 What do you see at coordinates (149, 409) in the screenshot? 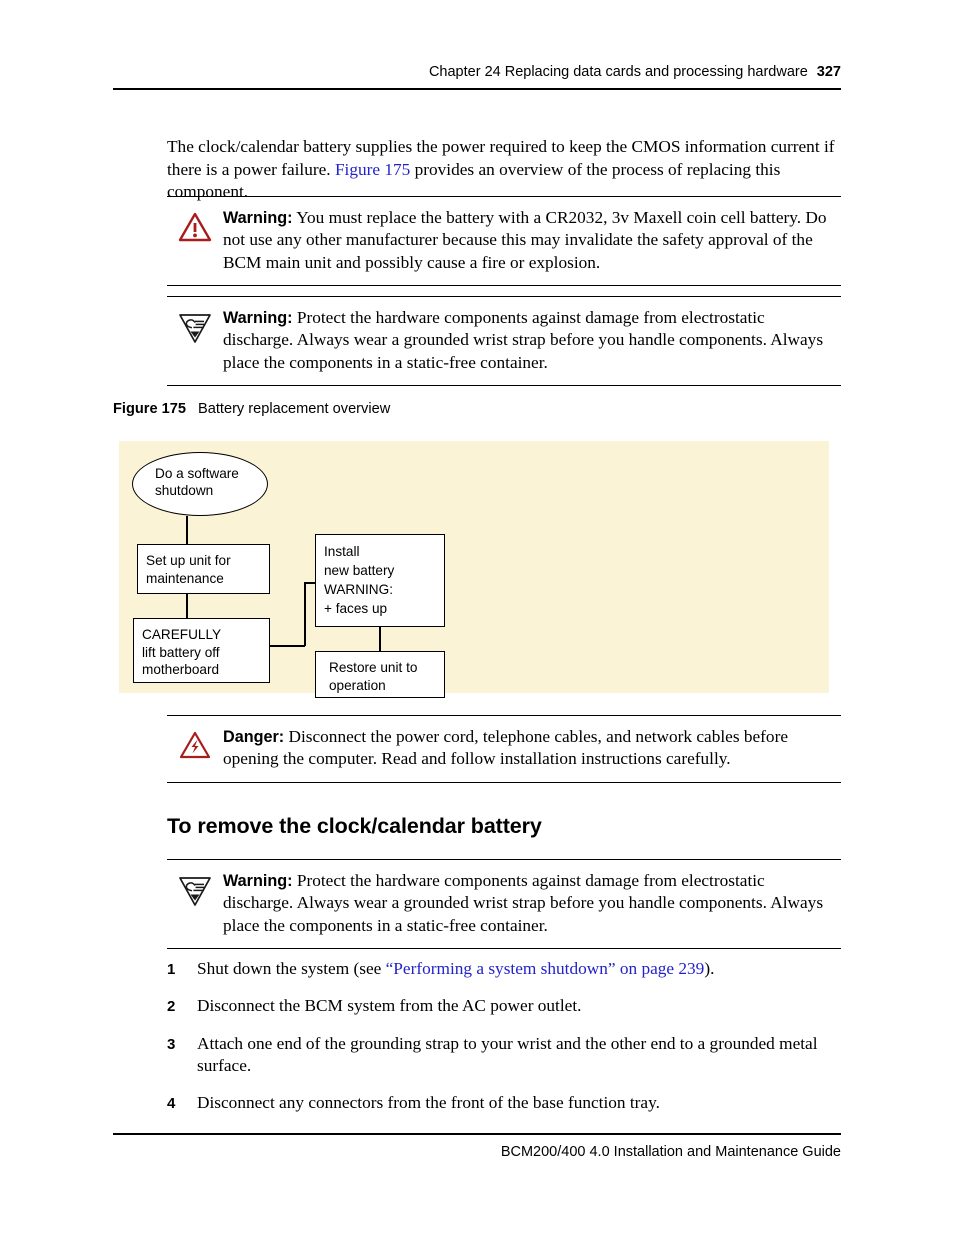
I see `figure-number: Figure 175` at bounding box center [149, 409].